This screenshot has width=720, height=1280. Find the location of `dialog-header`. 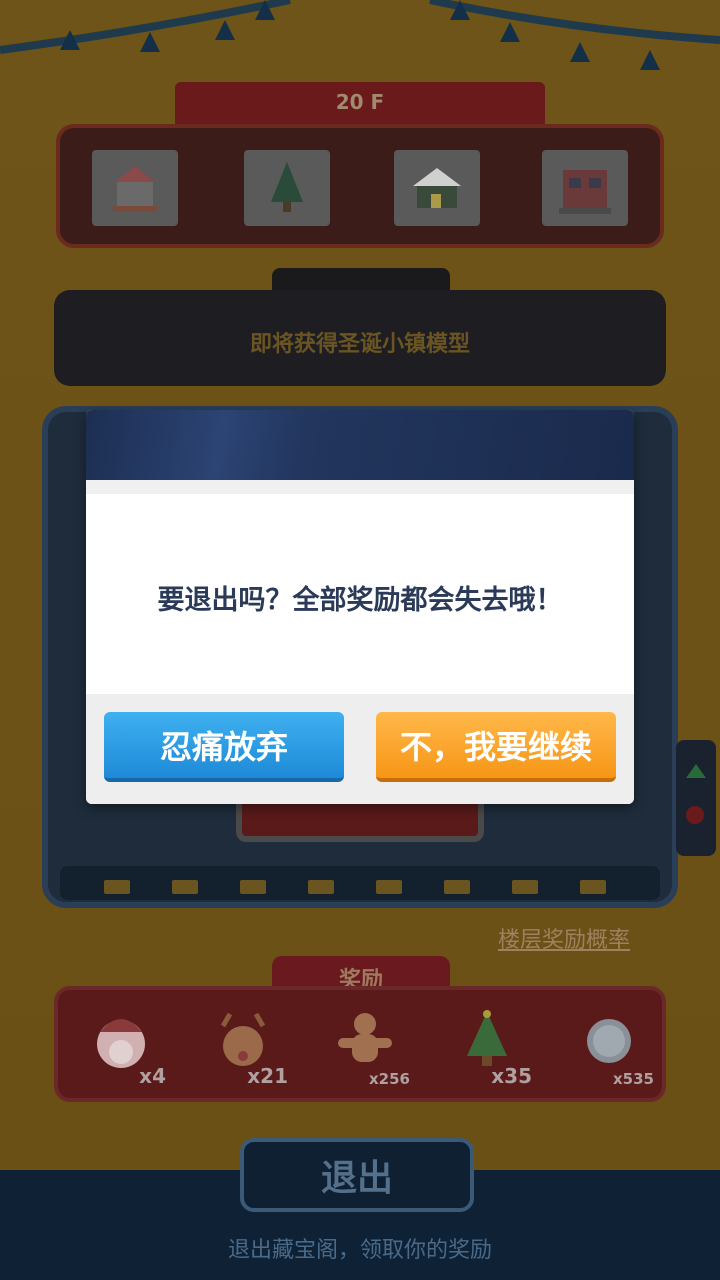

dialog-header is located at coordinates (360, 445).